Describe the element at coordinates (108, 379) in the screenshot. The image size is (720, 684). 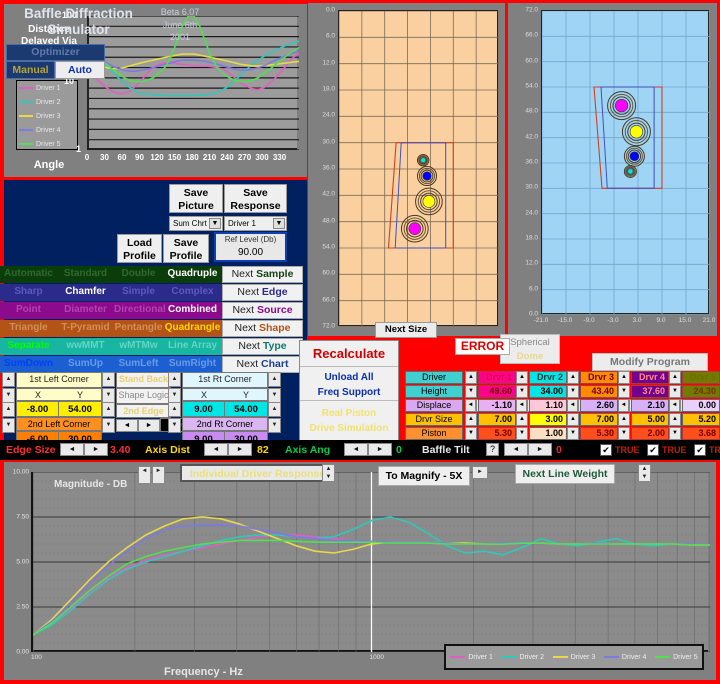
I see `first-left-spin-up2: ▲` at that location.